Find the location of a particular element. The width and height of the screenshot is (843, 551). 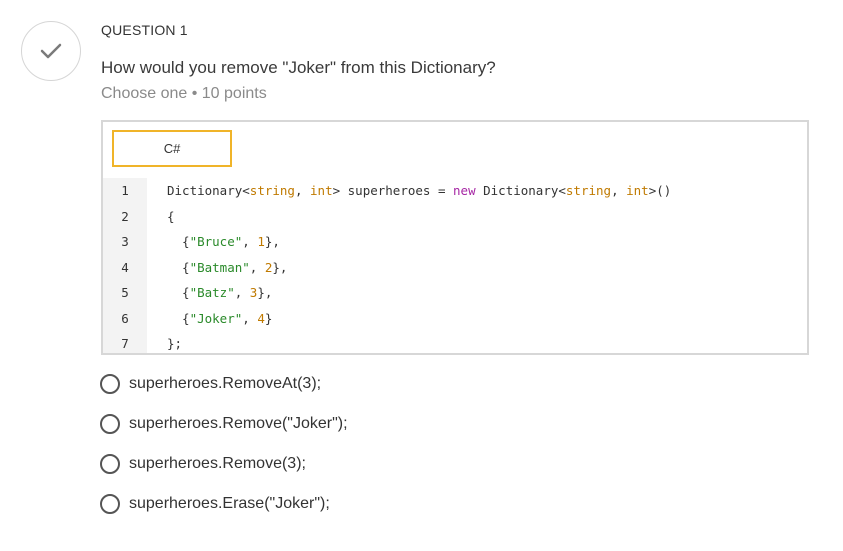

answer-option: superheroes.Erase("Joker"); is located at coordinates (215, 504).